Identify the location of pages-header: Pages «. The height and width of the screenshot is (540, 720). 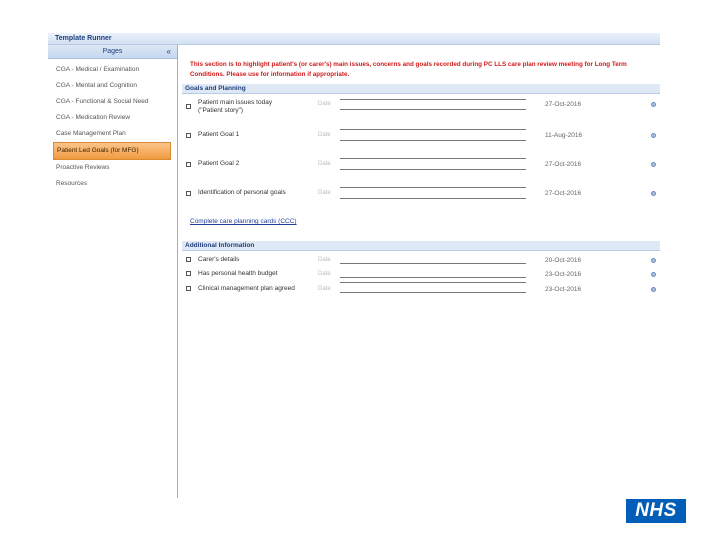
(112, 52).